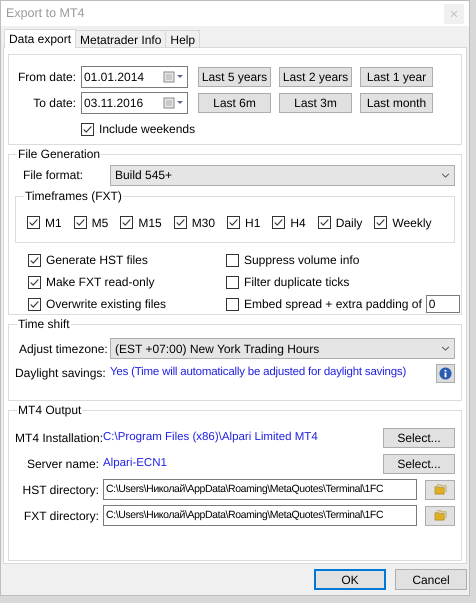  I want to click on checkbox: Weekly, so click(403, 223).